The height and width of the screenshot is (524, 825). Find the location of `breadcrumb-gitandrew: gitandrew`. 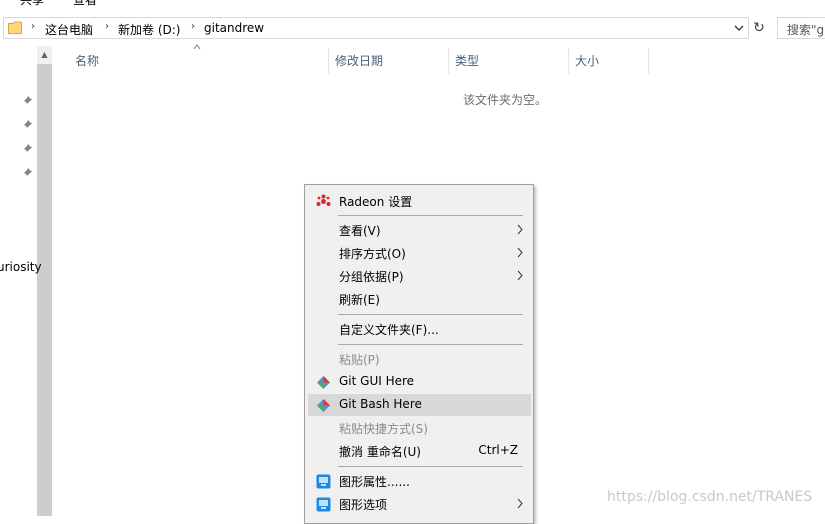

breadcrumb-gitandrew: gitandrew is located at coordinates (234, 28).